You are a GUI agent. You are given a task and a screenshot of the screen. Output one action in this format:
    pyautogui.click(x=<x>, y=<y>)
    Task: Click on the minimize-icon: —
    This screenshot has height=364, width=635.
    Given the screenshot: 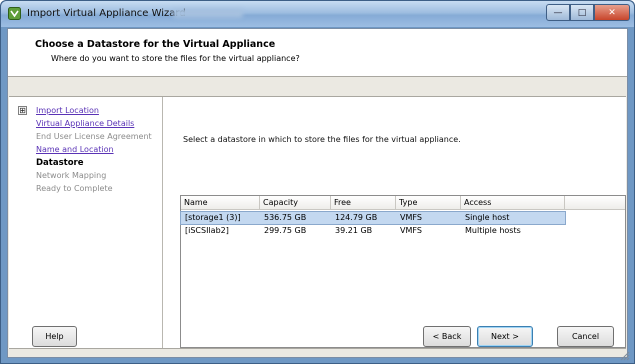 What is the action you would take?
    pyautogui.click(x=558, y=12)
    